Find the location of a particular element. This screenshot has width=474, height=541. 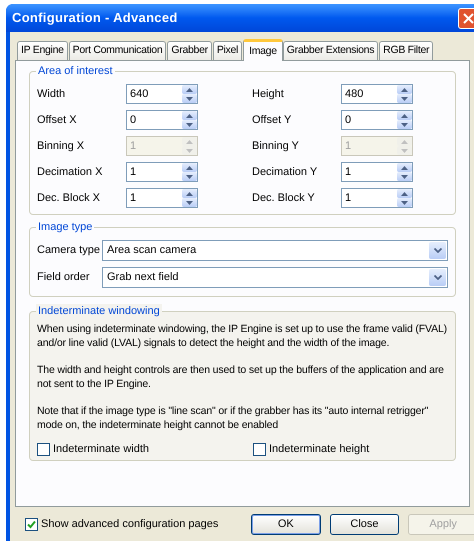

field-label: Width is located at coordinates (51, 94).